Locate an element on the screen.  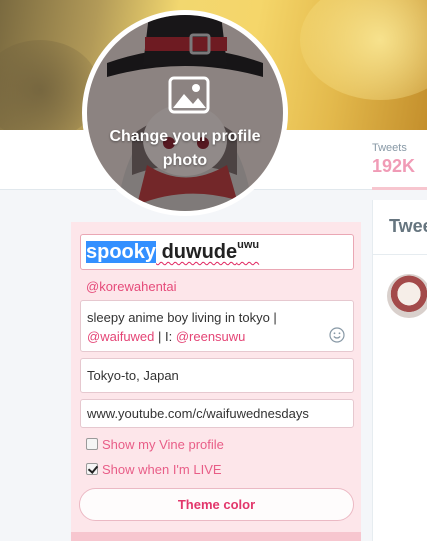
theme-color-button: Theme color is located at coordinates (216, 504).